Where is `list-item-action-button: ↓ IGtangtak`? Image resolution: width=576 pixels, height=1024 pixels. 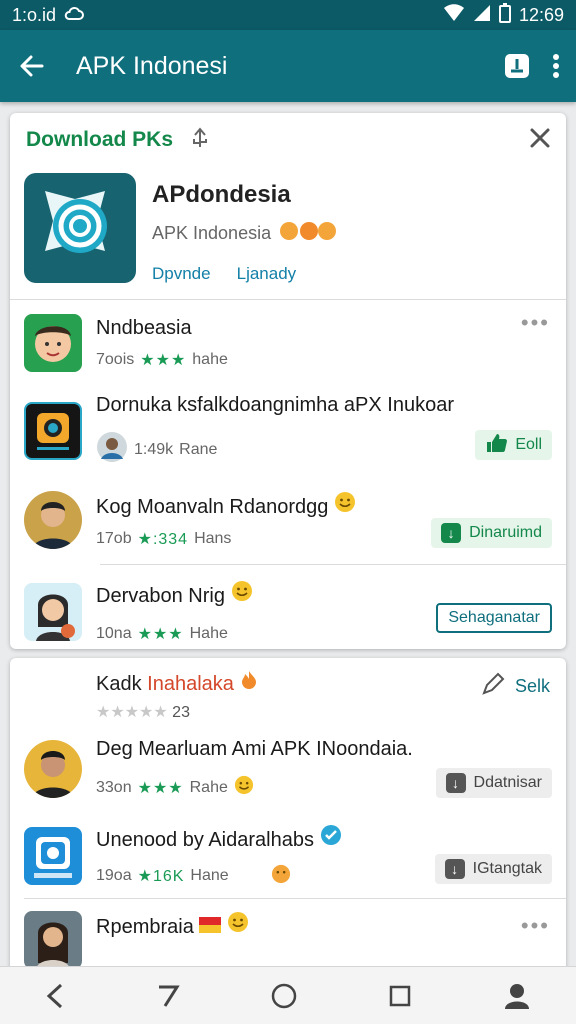 list-item-action-button: ↓ IGtangtak is located at coordinates (493, 869).